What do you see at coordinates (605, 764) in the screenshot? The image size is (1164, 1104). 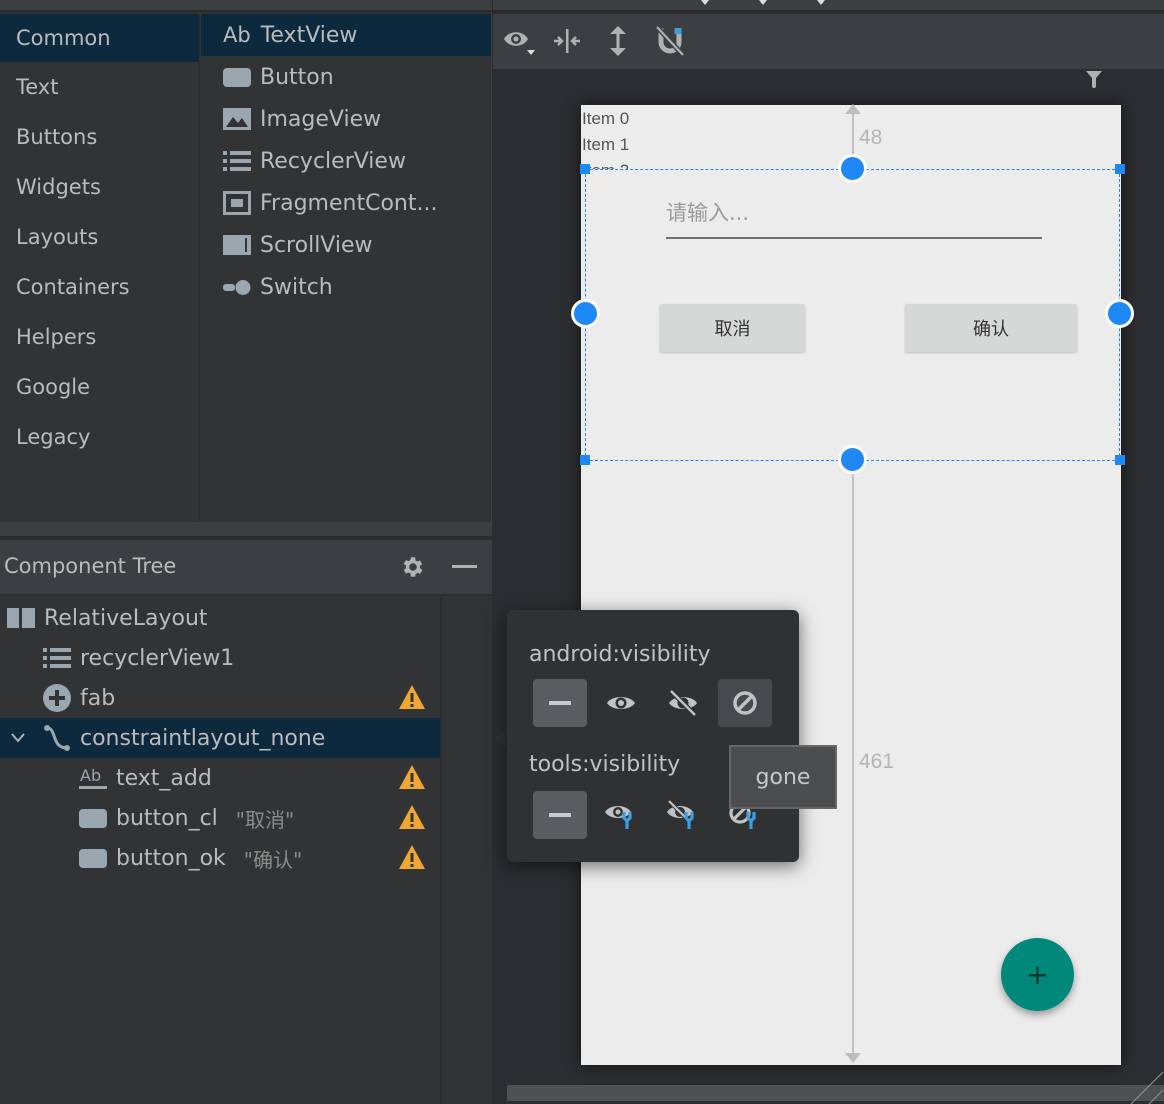 I see `tools-visibility-label: tools:visibility` at bounding box center [605, 764].